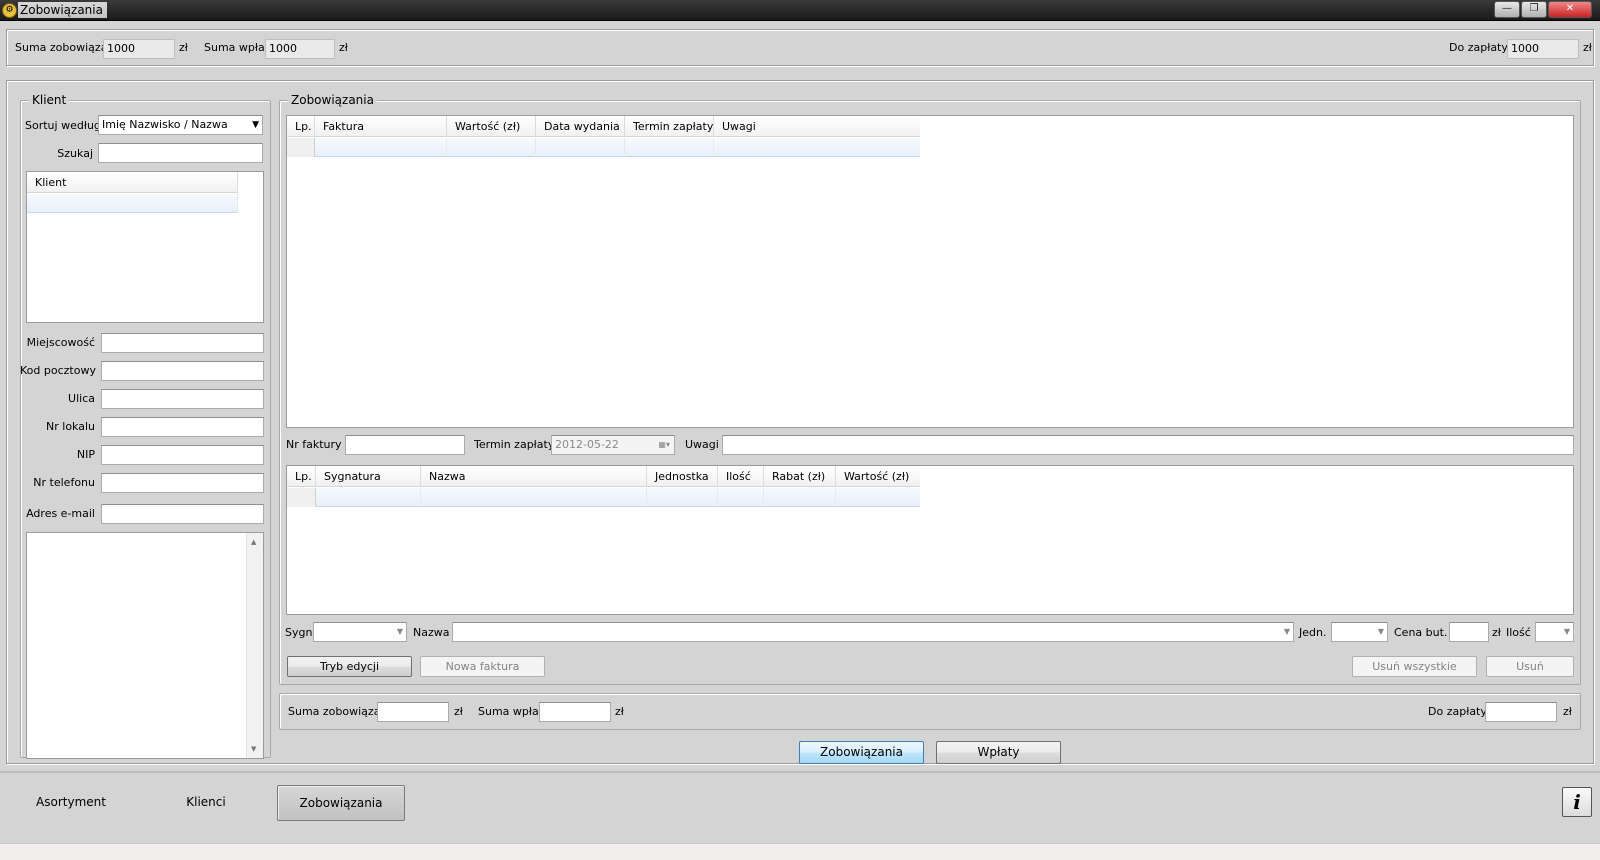  Describe the element at coordinates (341, 803) in the screenshot. I see `nav-zobowiazania: Zobowiązania` at that location.